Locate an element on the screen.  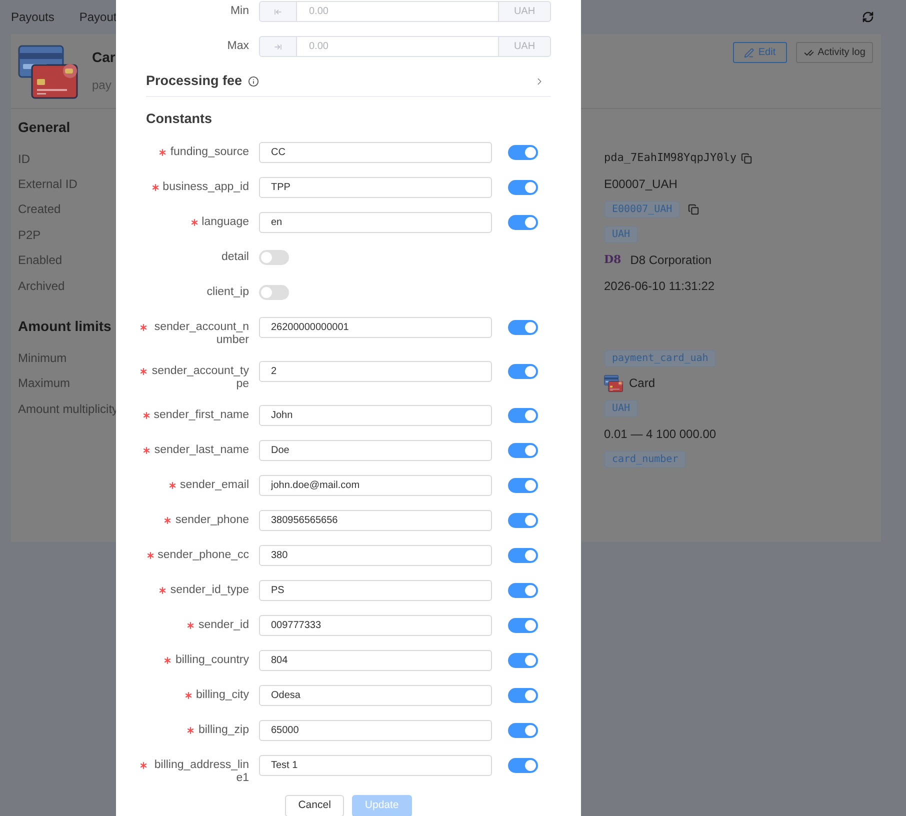
field-label: P2P is located at coordinates (29, 235).